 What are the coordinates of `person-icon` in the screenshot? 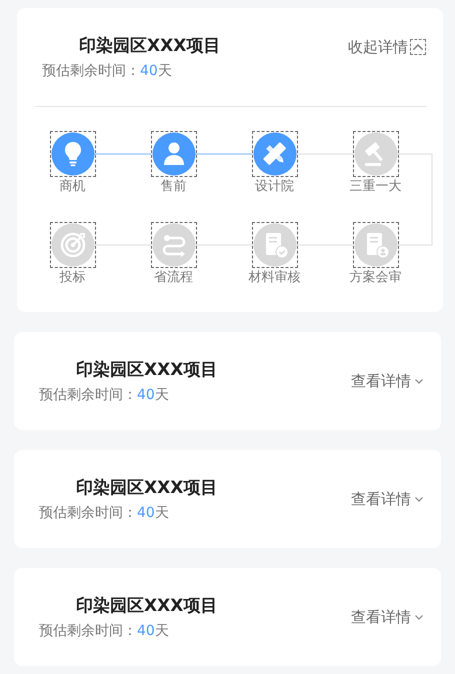 It's located at (174, 154).